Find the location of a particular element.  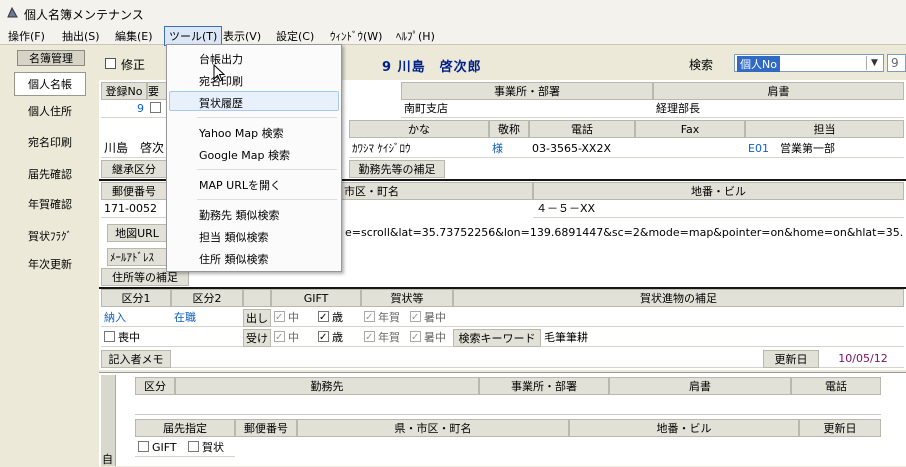

card-supp-field is located at coordinates (678, 318).